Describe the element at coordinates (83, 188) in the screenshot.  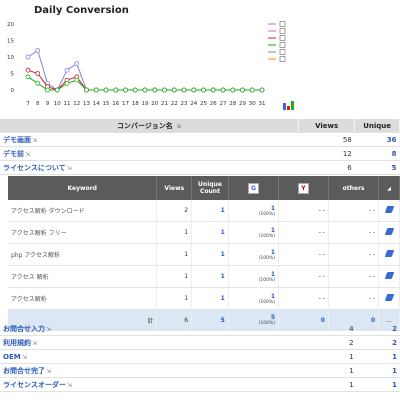
I see `col-keyword: Keyword` at that location.